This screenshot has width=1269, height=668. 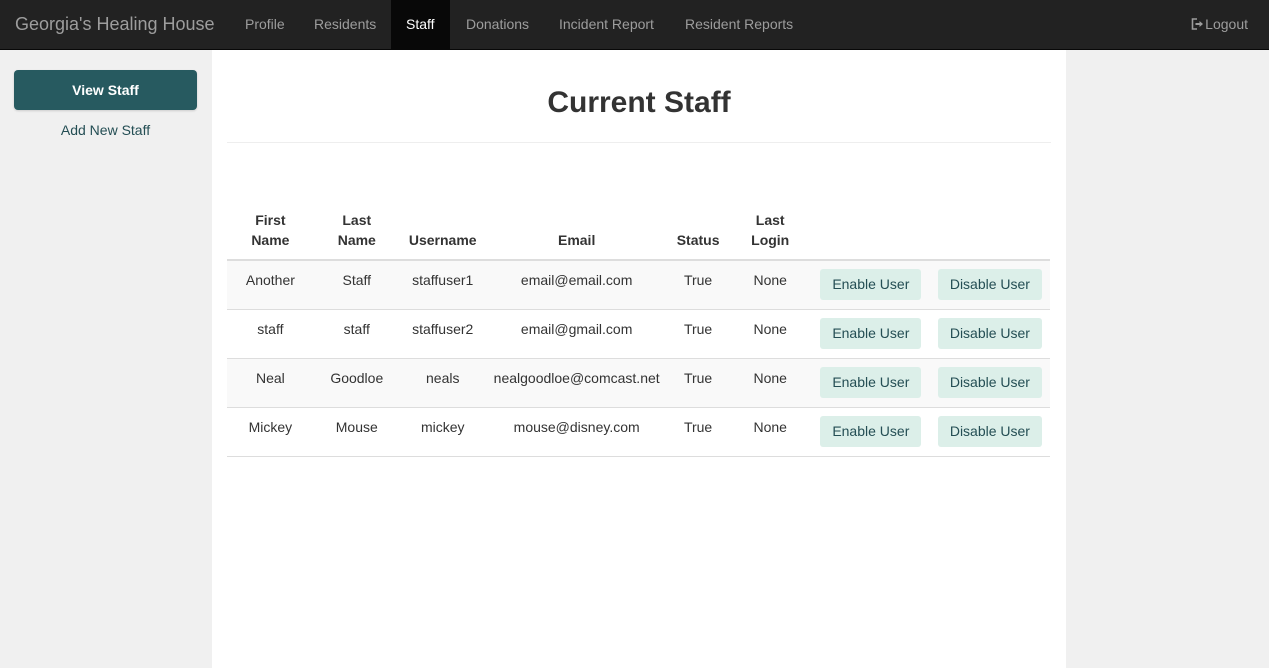 What do you see at coordinates (1226, 24) in the screenshot?
I see `logout-label: Logout` at bounding box center [1226, 24].